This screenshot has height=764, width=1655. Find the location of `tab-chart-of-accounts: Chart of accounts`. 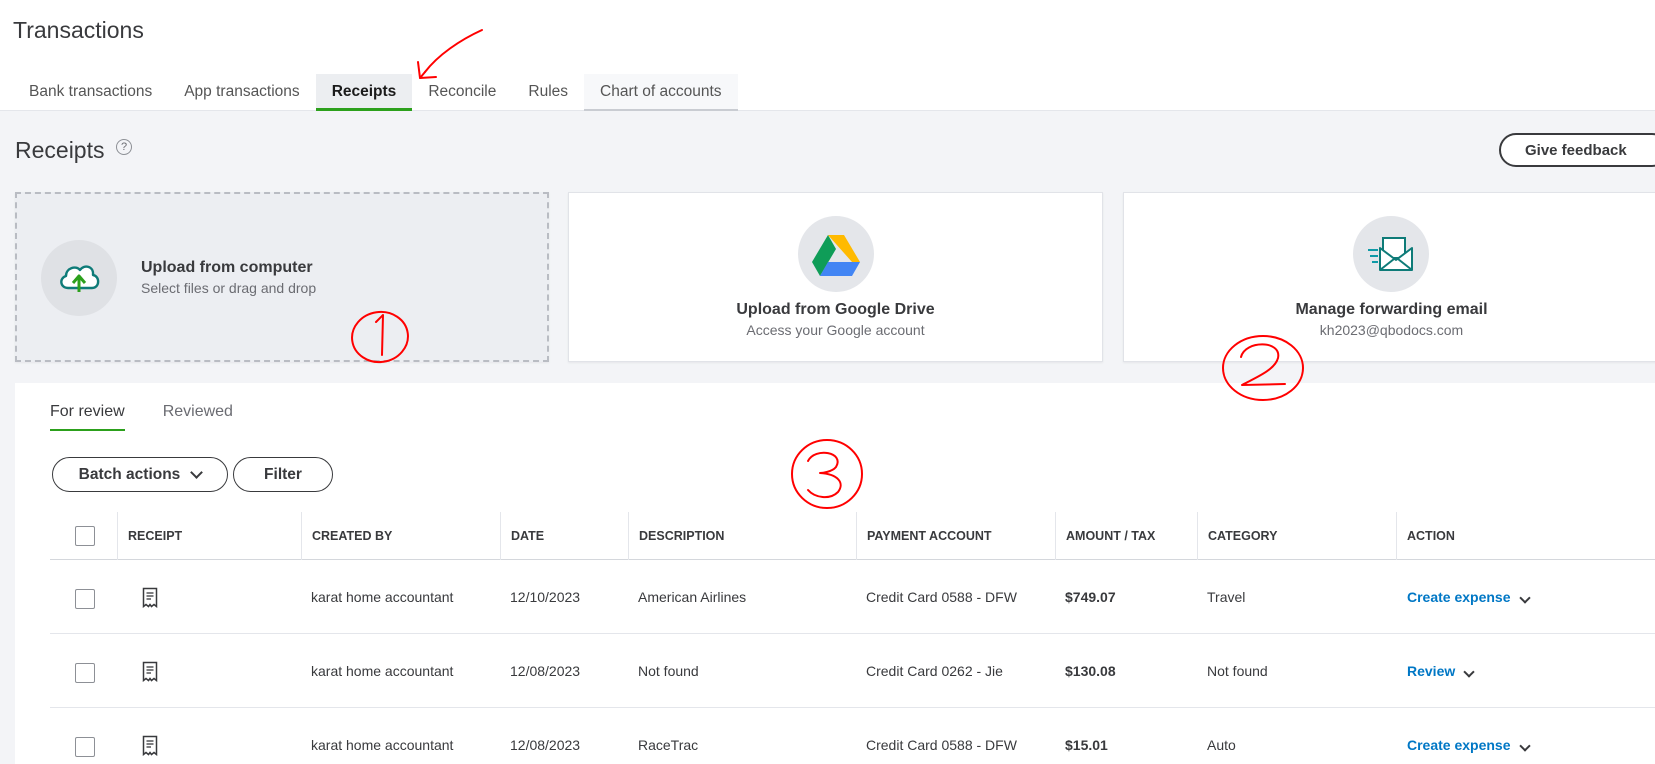

tab-chart-of-accounts: Chart of accounts is located at coordinates (661, 92).